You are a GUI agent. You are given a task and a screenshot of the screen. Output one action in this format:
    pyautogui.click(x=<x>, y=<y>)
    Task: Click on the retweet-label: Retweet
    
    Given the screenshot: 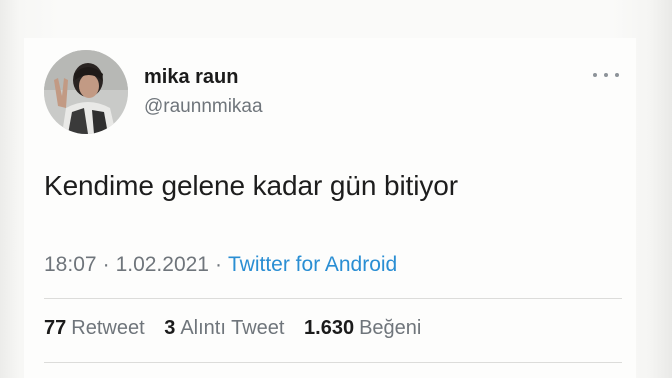 What is the action you would take?
    pyautogui.click(x=108, y=328)
    